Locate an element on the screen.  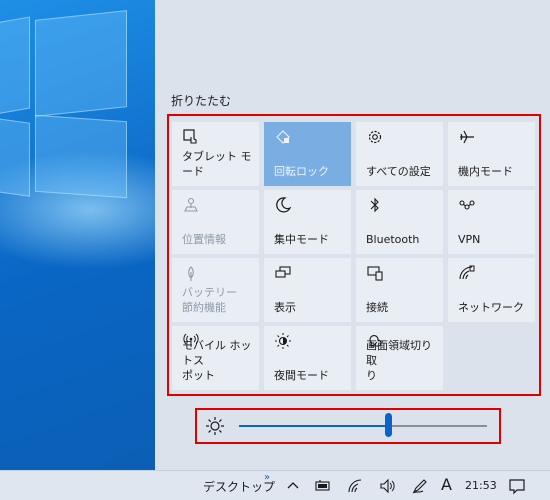
tile-label: バッテリー 節約機能 is located at coordinates (209, 300).